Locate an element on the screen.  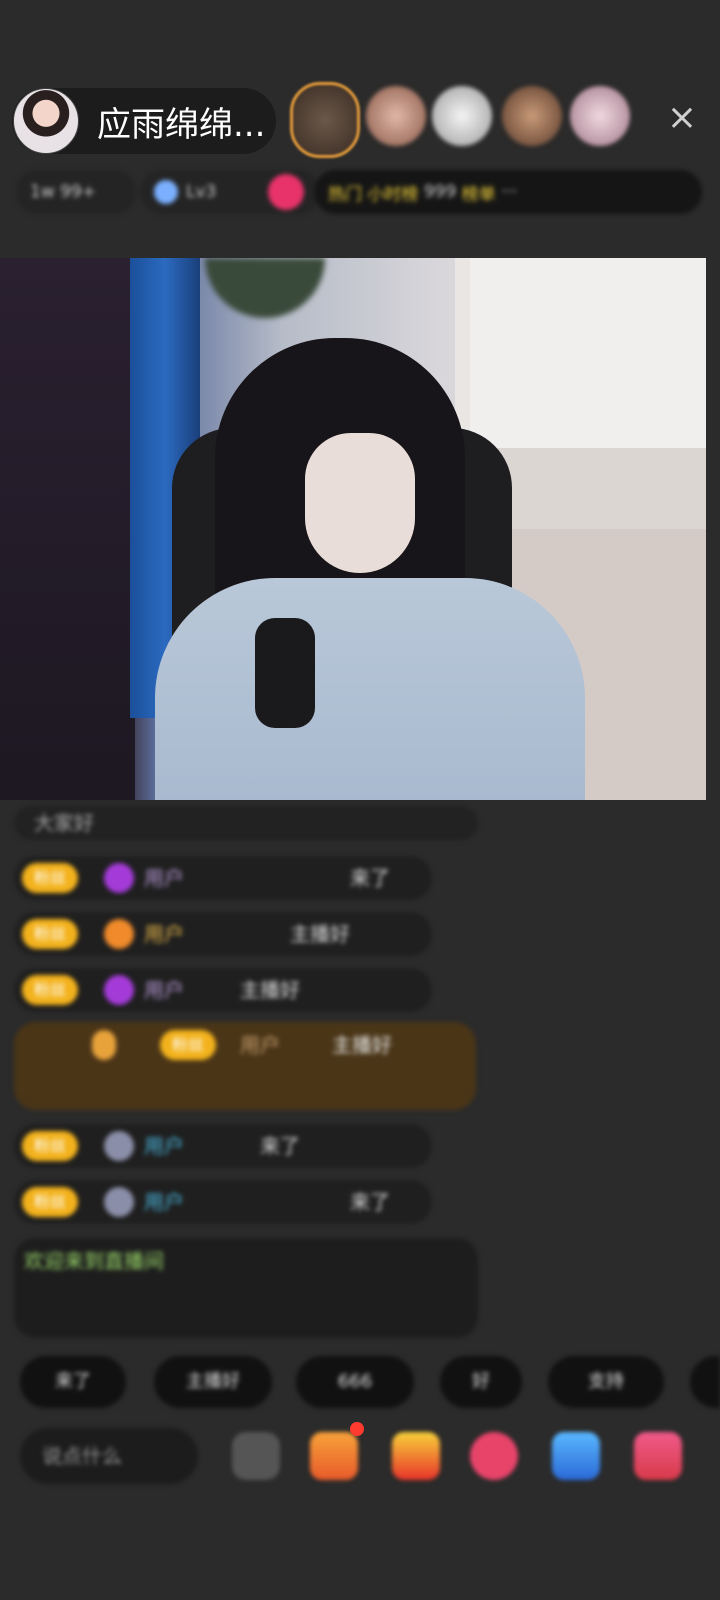
comment-input: 说点什么 is located at coordinates (109, 1456).